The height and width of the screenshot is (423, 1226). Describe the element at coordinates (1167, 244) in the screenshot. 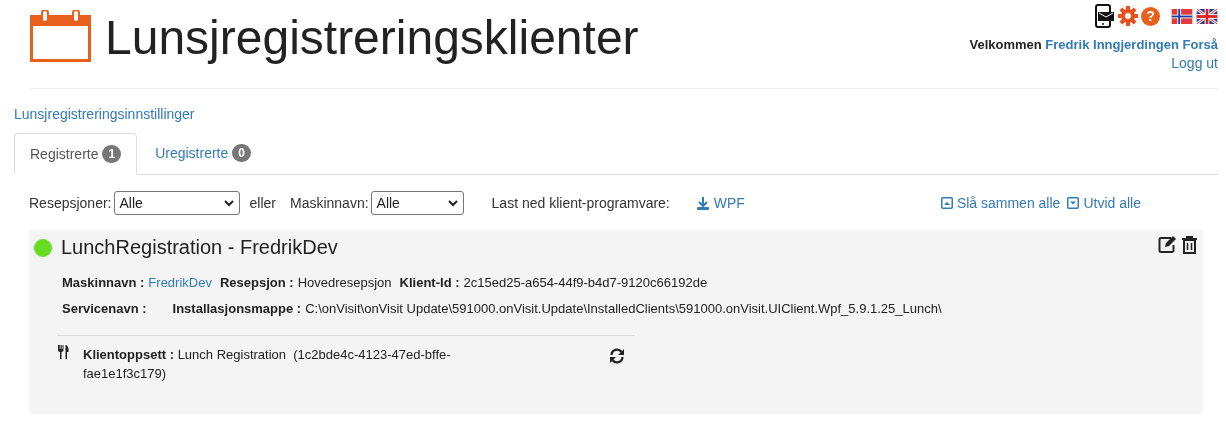

I see `edit-icon` at that location.